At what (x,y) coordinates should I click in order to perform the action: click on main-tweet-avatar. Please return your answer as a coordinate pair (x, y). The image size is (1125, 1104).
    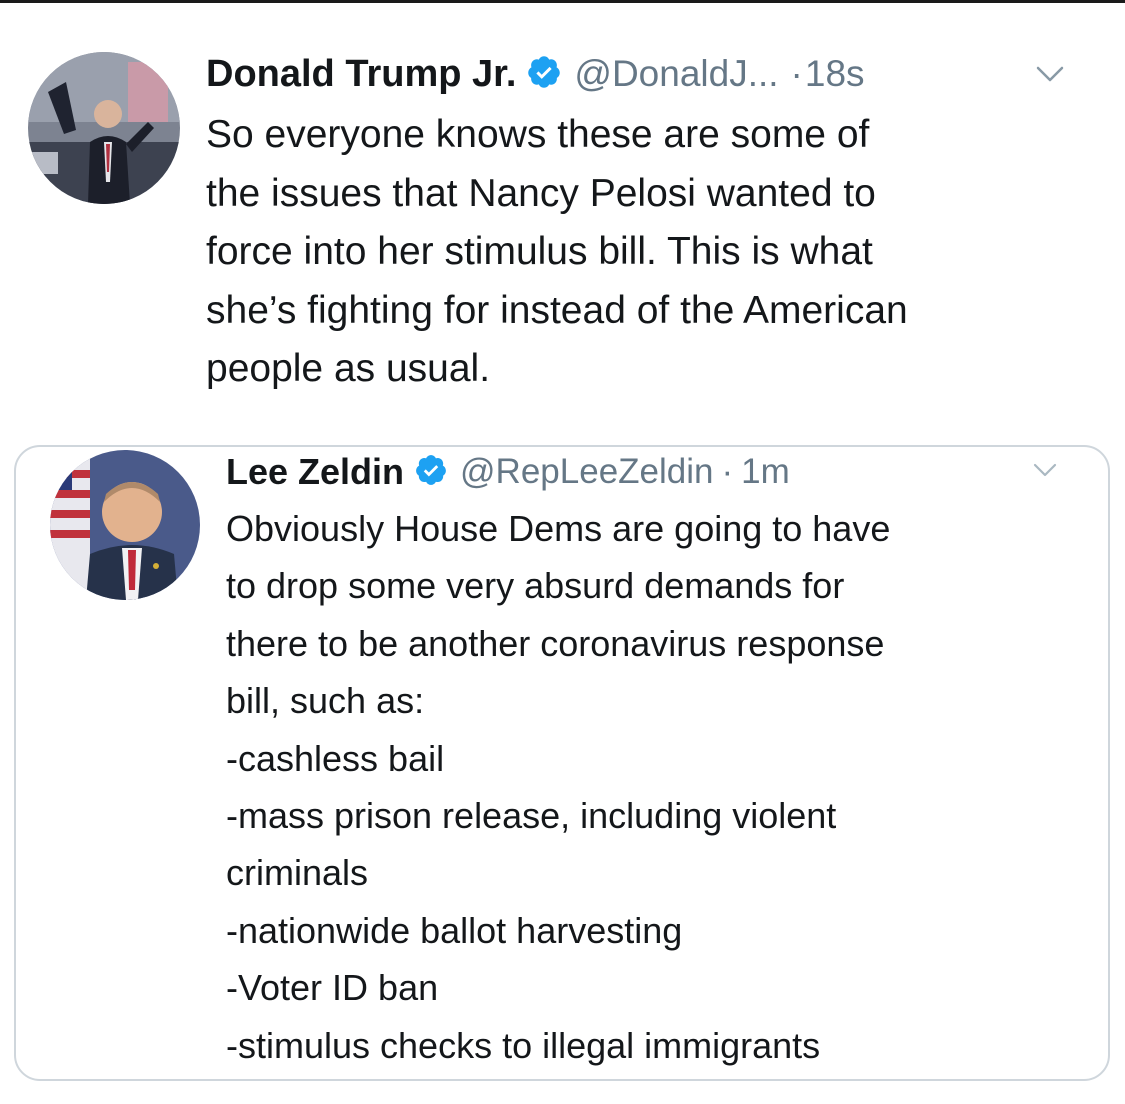
    Looking at the image, I should click on (104, 128).